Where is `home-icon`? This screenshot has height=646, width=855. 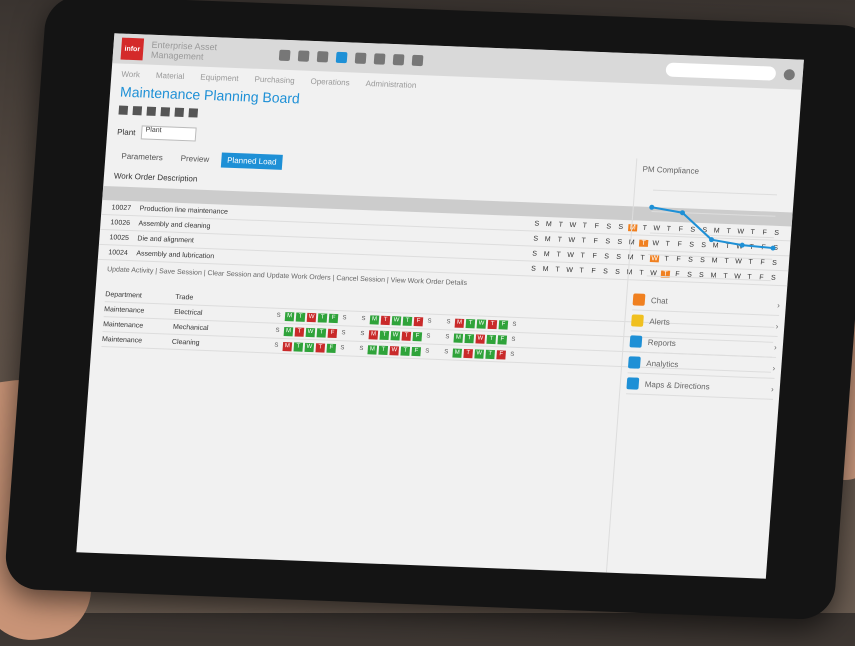 home-icon is located at coordinates (284, 55).